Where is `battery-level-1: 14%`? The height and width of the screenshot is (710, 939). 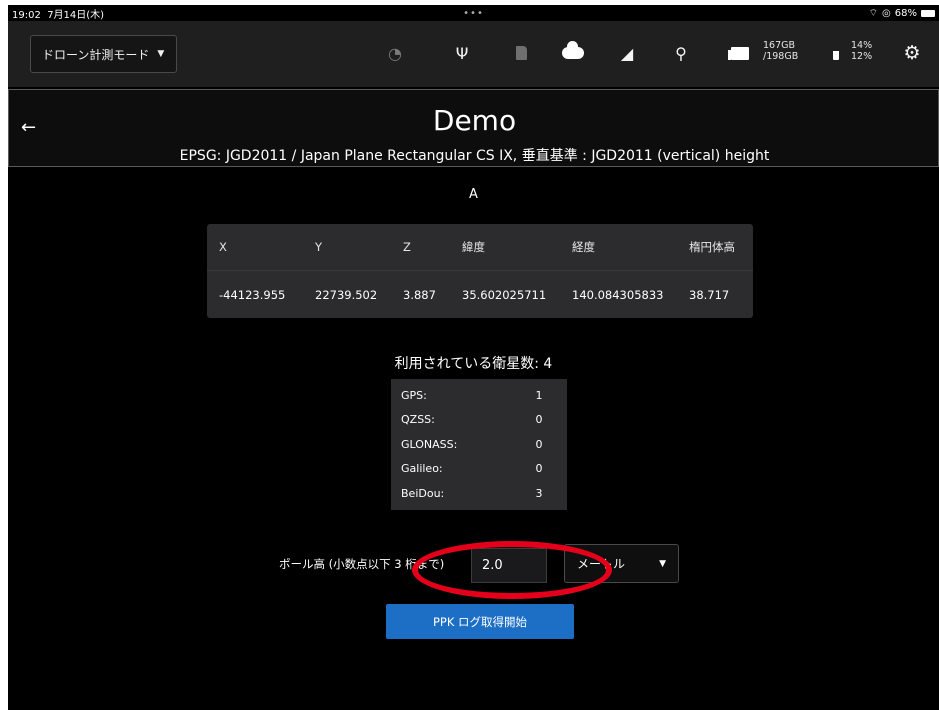
battery-level-1: 14% is located at coordinates (862, 45).